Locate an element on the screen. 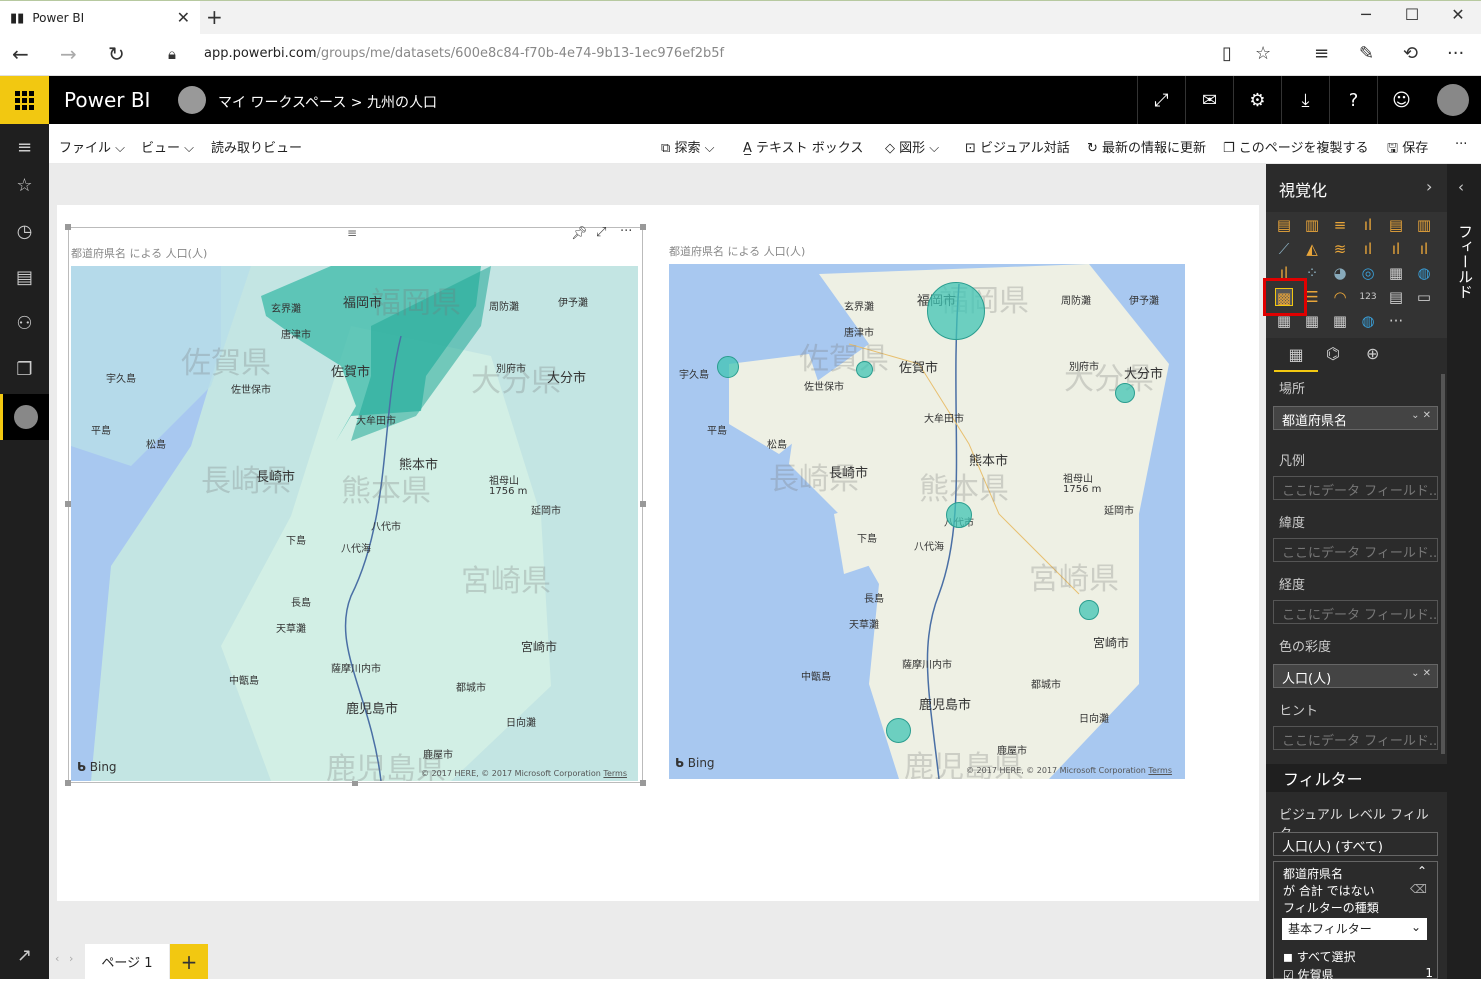 The image size is (1481, 983). collapse-viz-icon: › is located at coordinates (1429, 186).